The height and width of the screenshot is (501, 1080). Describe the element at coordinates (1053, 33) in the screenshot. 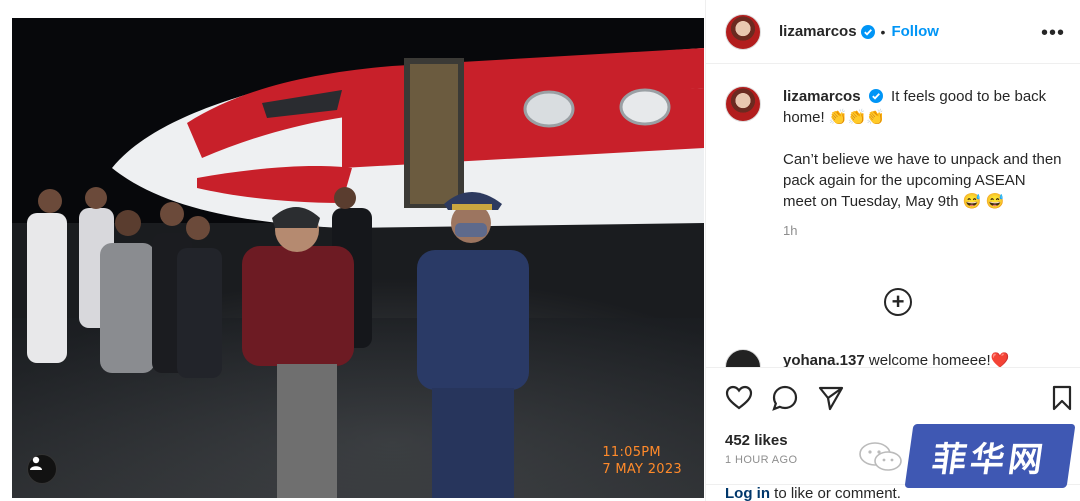

I see `more-icon: •••` at that location.